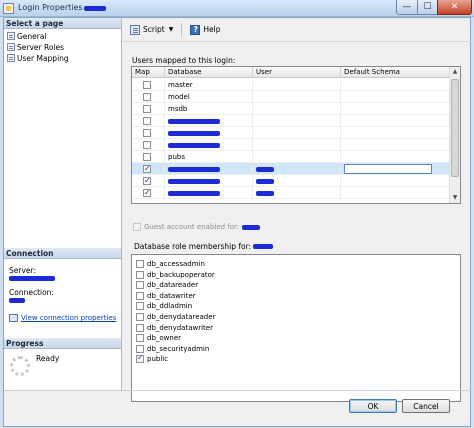  What do you see at coordinates (455, 128) in the screenshot?
I see `scrollbar-thumb` at bounding box center [455, 128].